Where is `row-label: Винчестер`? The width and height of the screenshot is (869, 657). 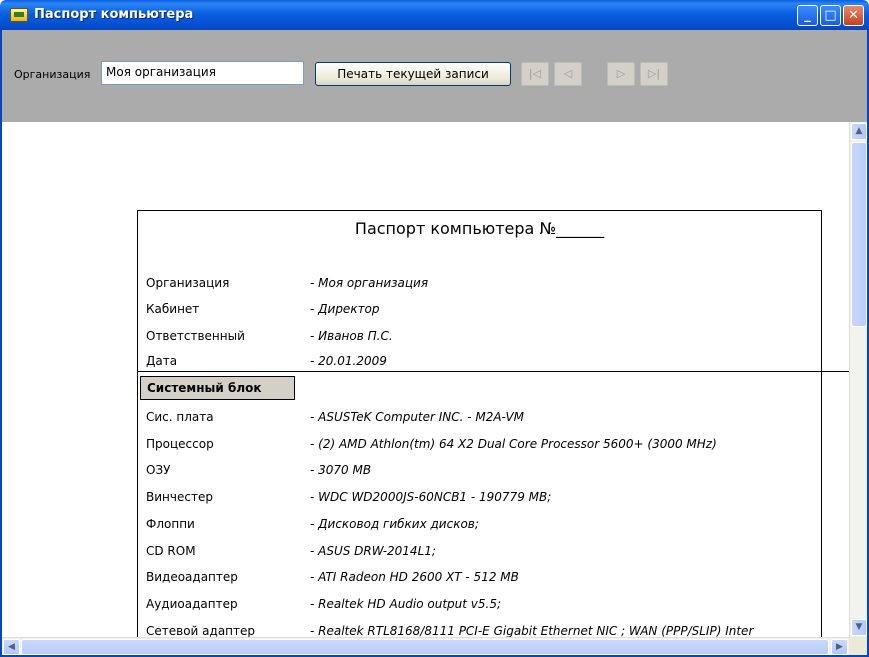 row-label: Винчестер is located at coordinates (179, 497).